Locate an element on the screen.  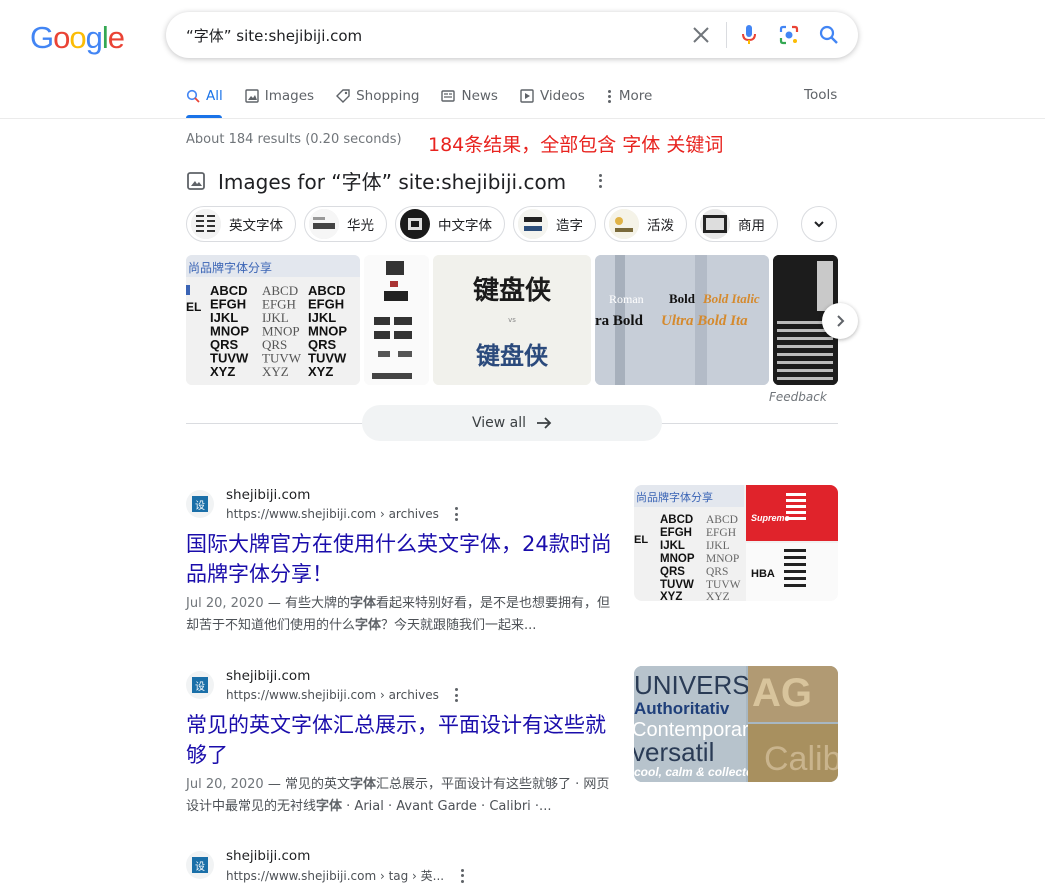
chip-huaguang: 华光 is located at coordinates (345, 224).